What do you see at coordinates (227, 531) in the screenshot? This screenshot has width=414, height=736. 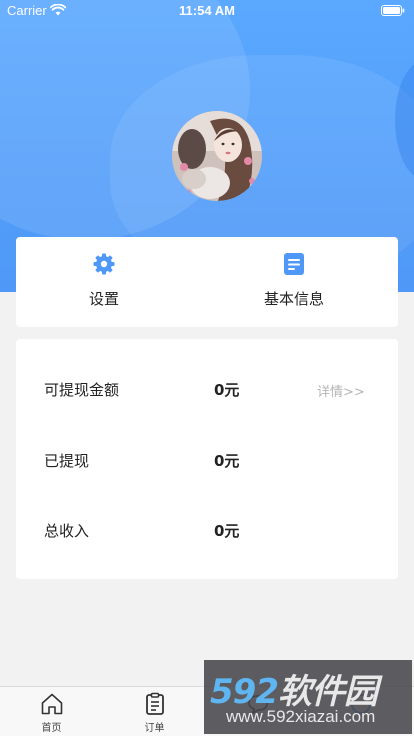 I see `total-income-value: 0元` at bounding box center [227, 531].